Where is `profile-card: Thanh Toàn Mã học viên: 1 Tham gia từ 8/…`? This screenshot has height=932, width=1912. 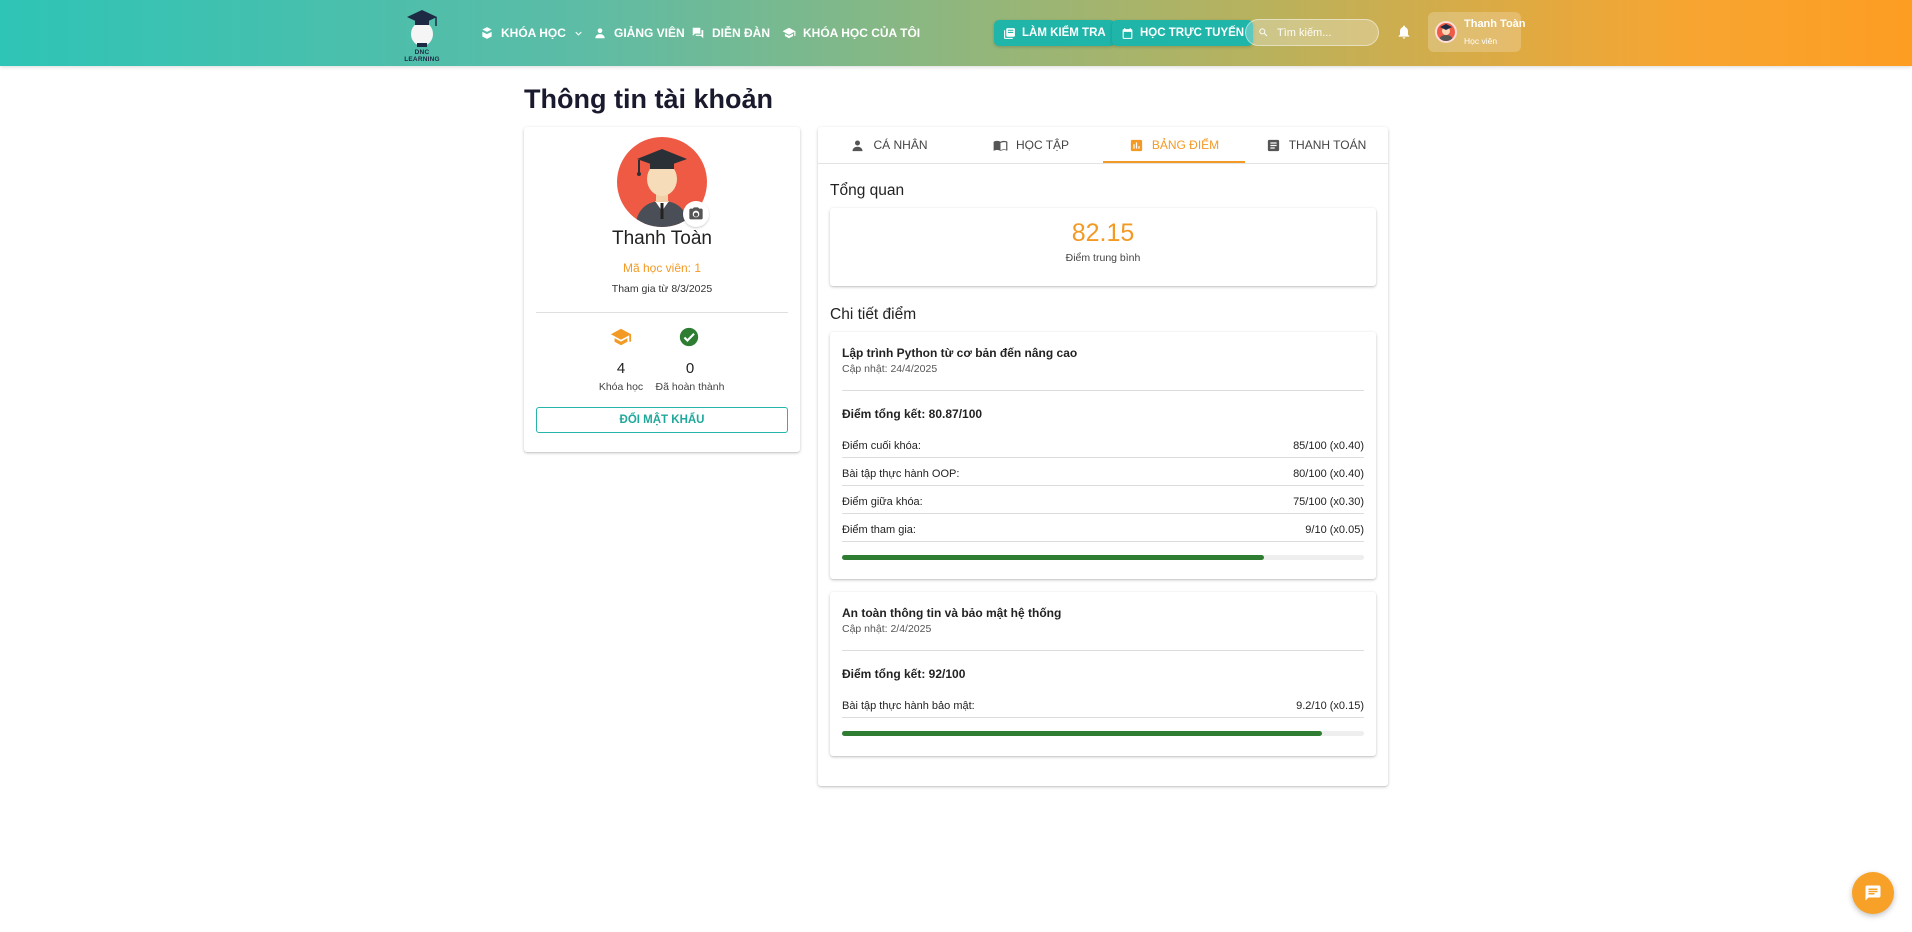 profile-card: Thanh Toàn Mã học viên: 1 Tham gia từ 8/… is located at coordinates (662, 289).